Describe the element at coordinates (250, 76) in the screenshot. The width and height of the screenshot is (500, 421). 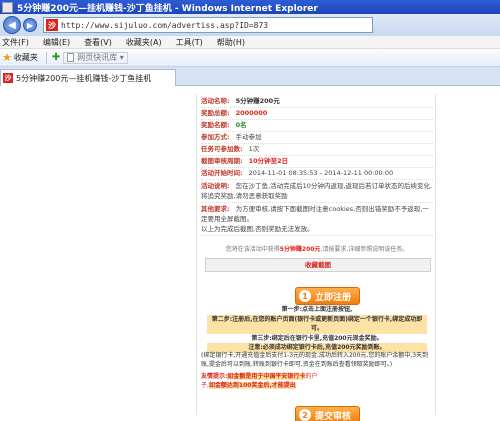
I see `tab-strip: 沙 5分钟赚200元—挂机赚钱-沙丁鱼挂机` at that location.